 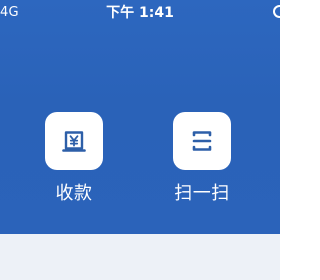 I want to click on receive-payment-label: 收款, so click(x=74, y=193).